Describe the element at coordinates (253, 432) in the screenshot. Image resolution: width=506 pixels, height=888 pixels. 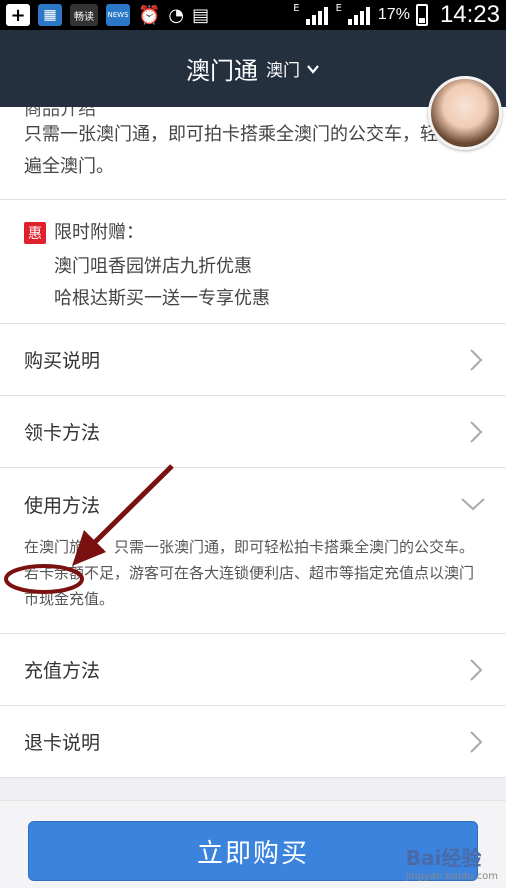
I see `row-get-card: 领卡方法` at that location.